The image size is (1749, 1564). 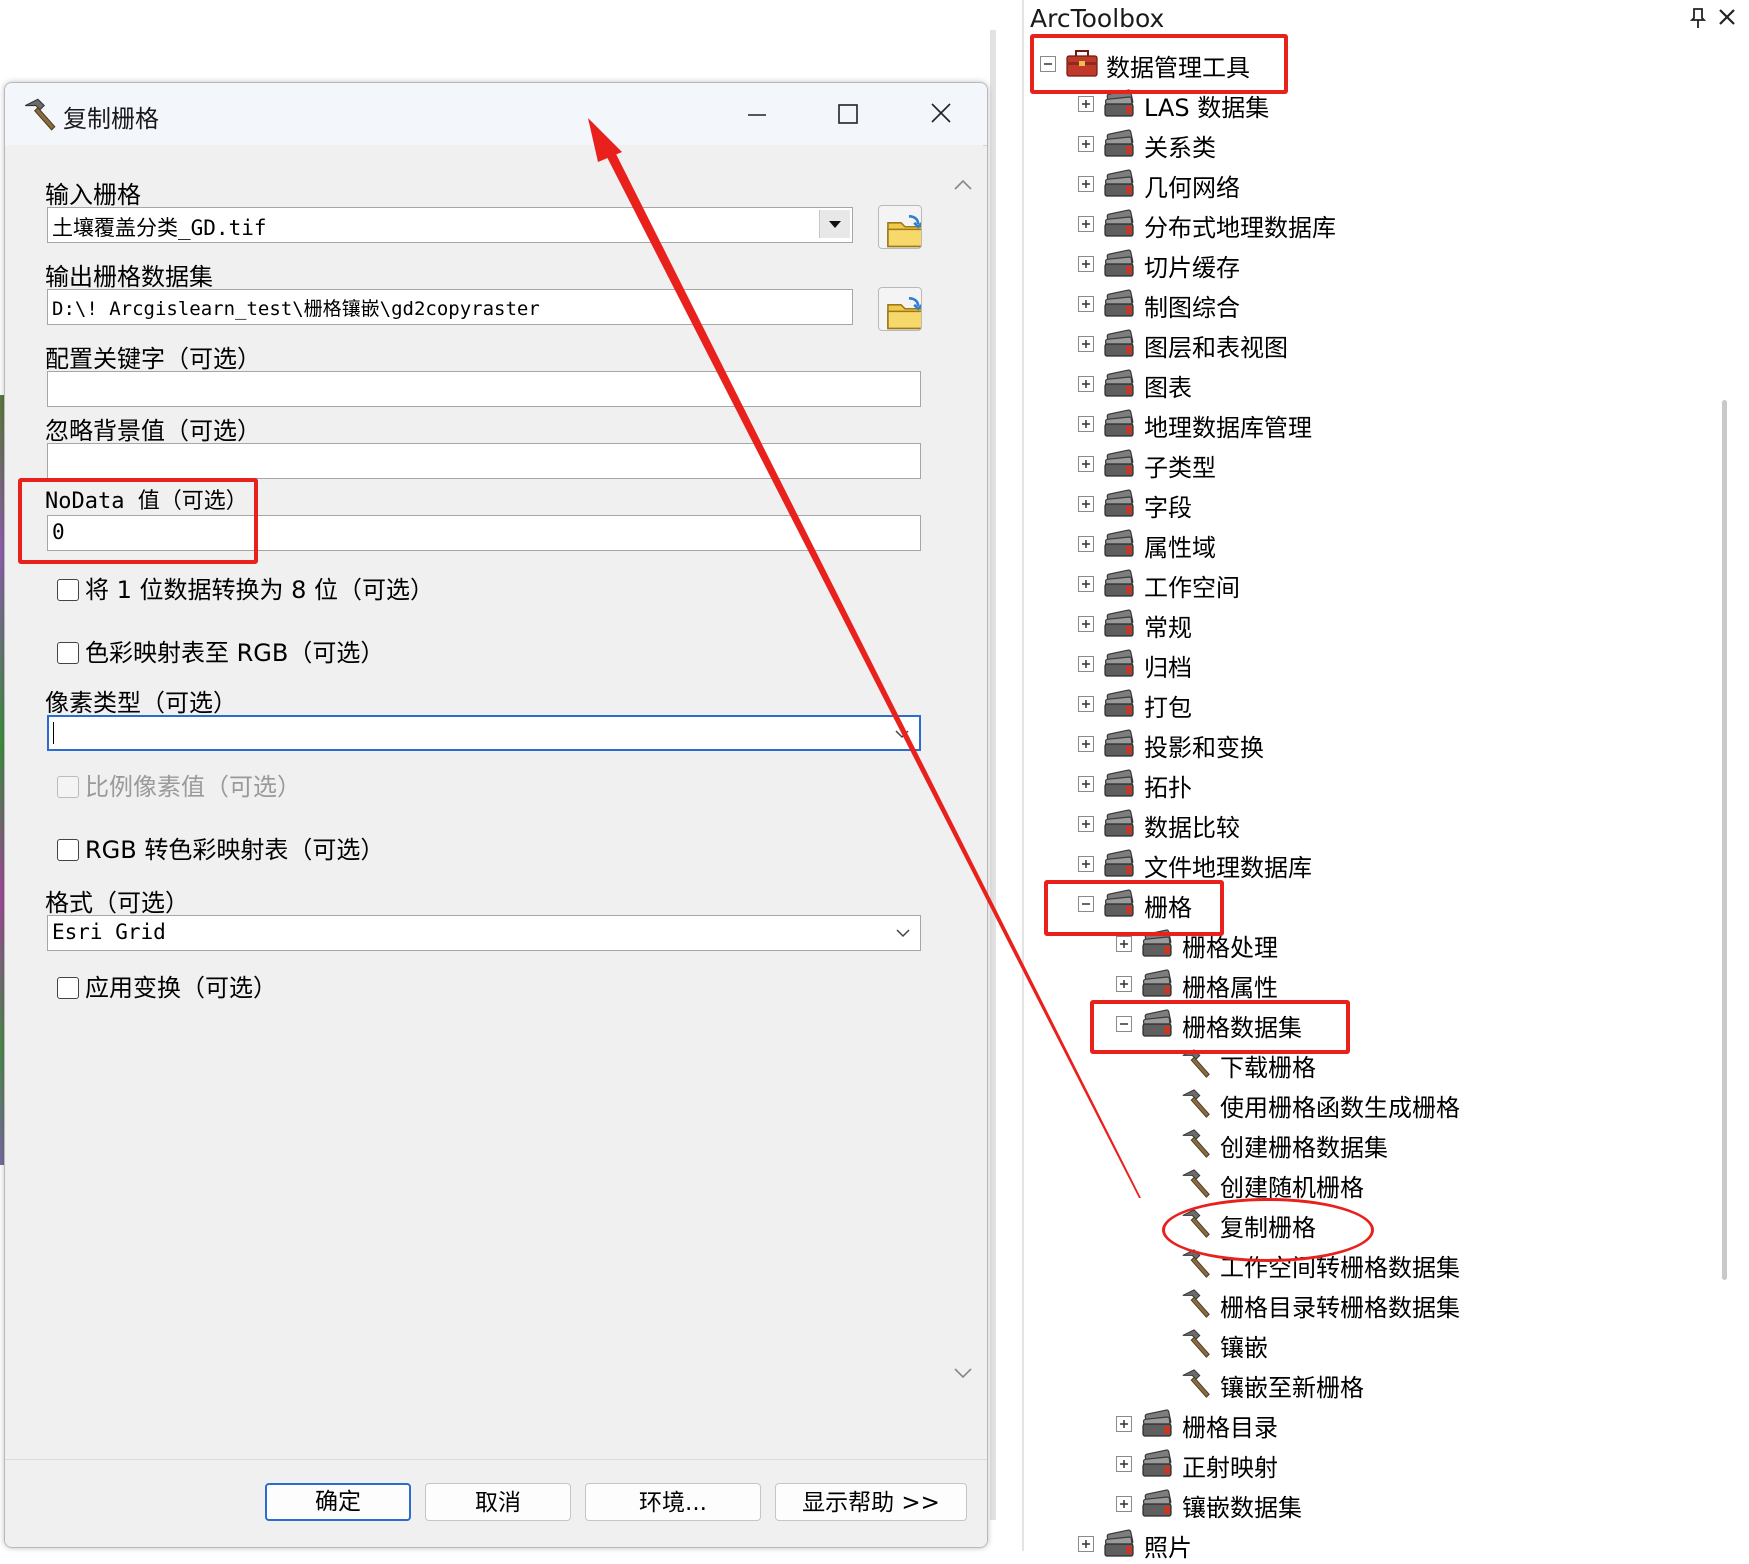 What do you see at coordinates (963, 772) in the screenshot?
I see `form-scrollbar` at bounding box center [963, 772].